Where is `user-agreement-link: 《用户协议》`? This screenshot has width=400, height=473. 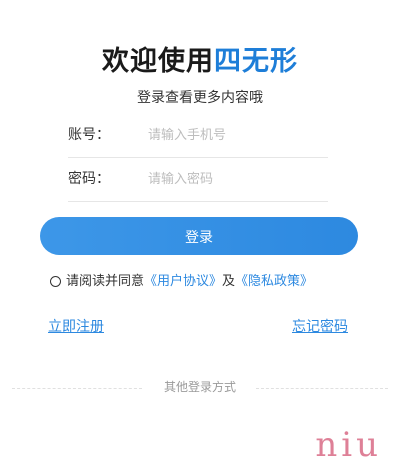
user-agreement-link: 《用户协议》 is located at coordinates (183, 281).